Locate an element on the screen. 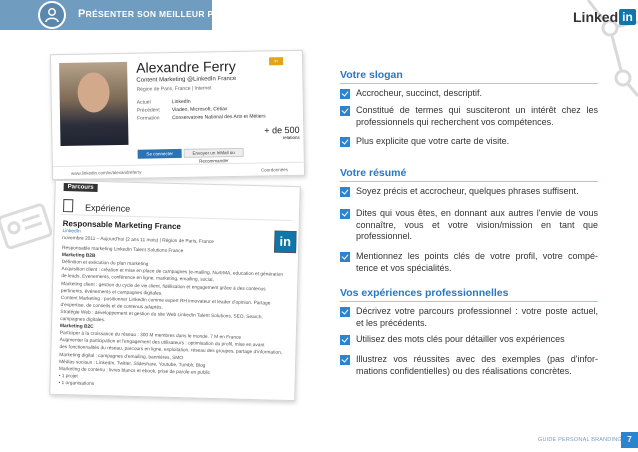 The height and width of the screenshot is (452, 638). section-heading: Vos expériences professionnelles is located at coordinates (424, 293).